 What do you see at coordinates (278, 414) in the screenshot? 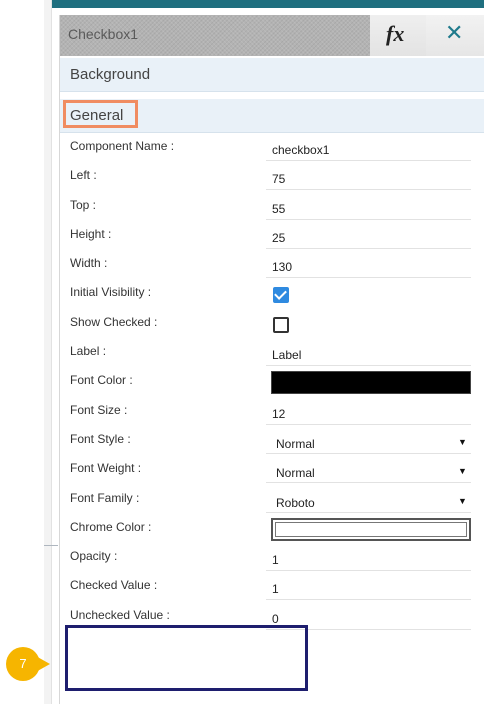
I see `property-value-input: 12` at bounding box center [278, 414].